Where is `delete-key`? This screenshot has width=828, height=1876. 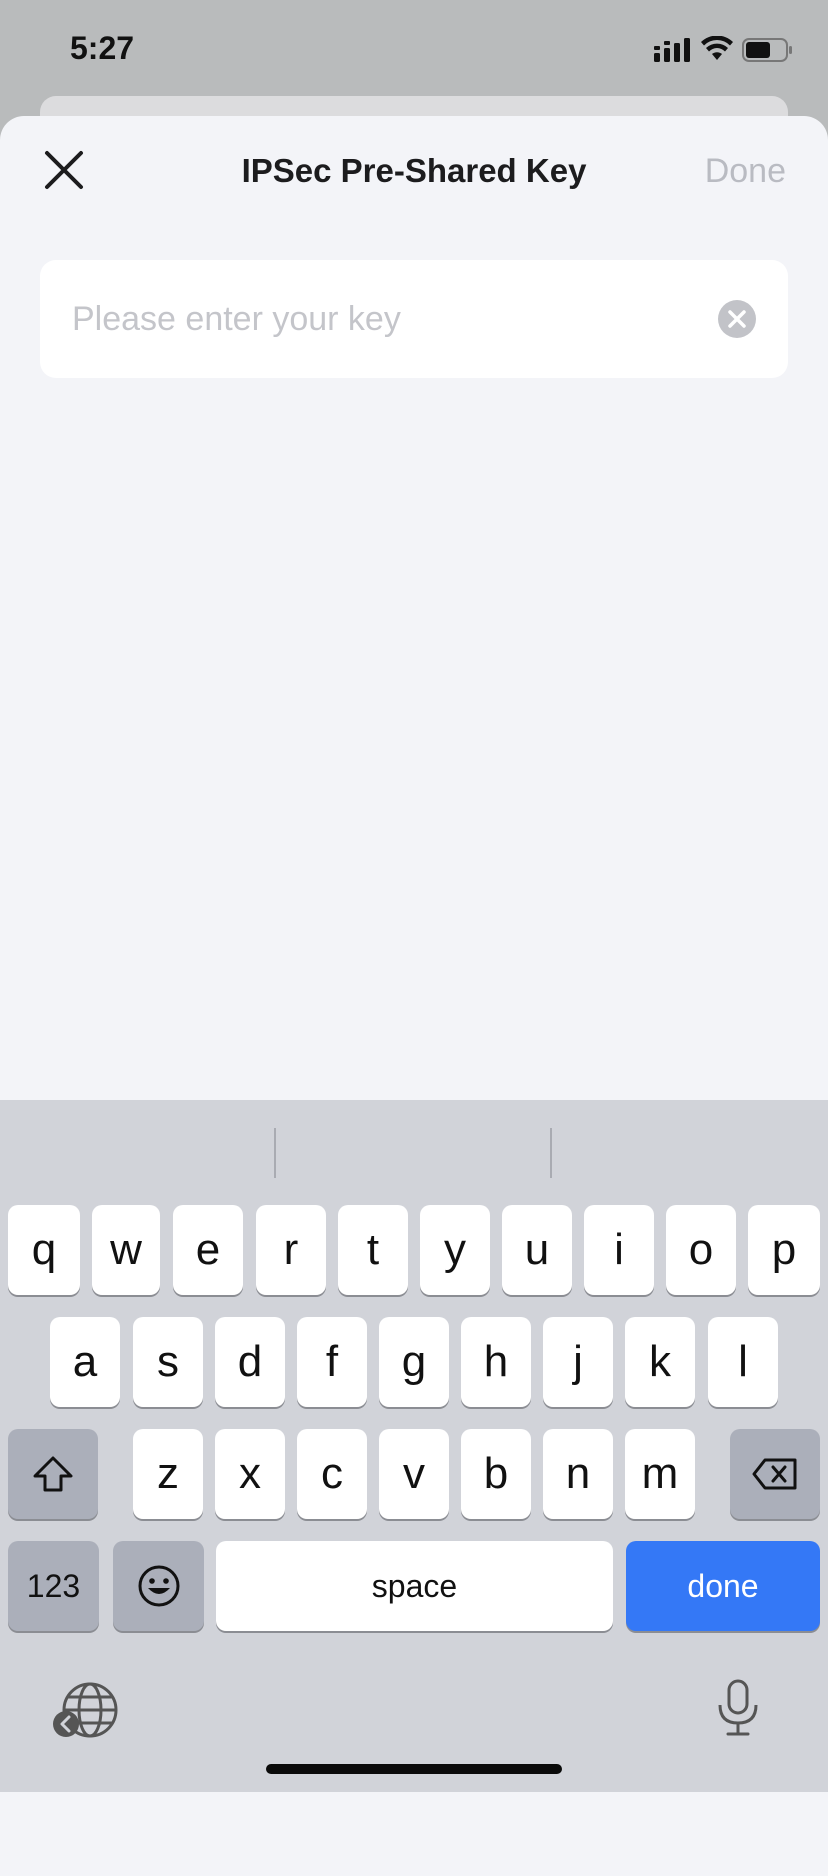
delete-key is located at coordinates (775, 1474).